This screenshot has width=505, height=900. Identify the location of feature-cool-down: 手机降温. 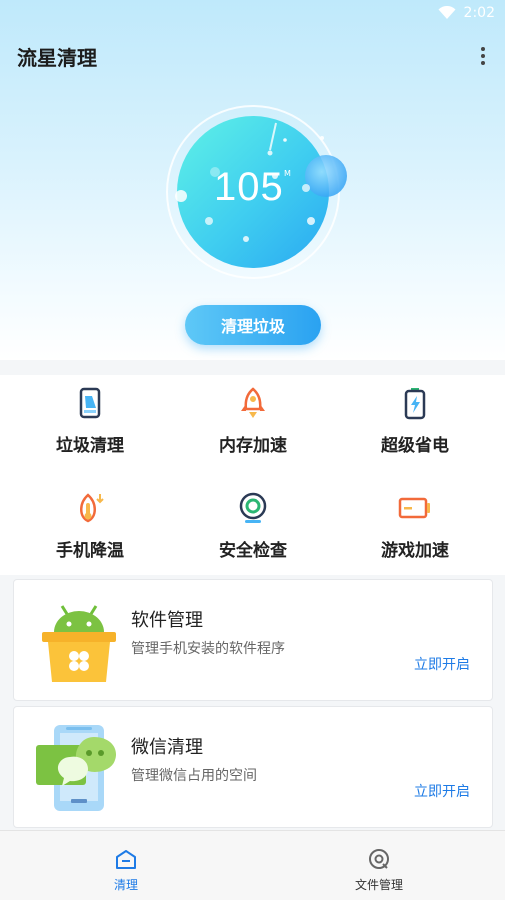
(90, 530).